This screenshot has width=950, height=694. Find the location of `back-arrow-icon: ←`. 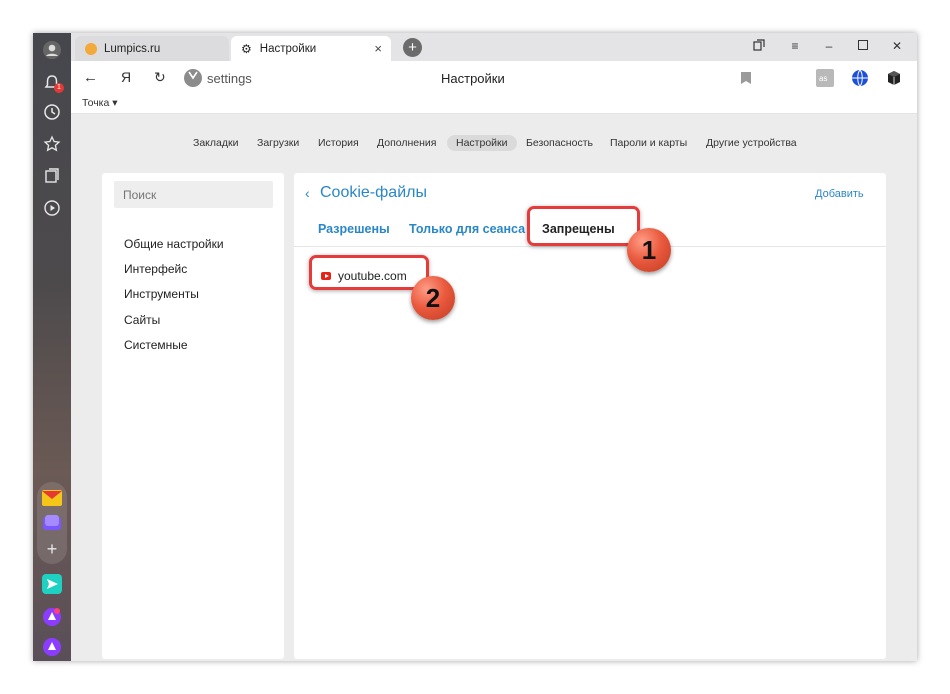

back-arrow-icon: ← is located at coordinates (90, 77).